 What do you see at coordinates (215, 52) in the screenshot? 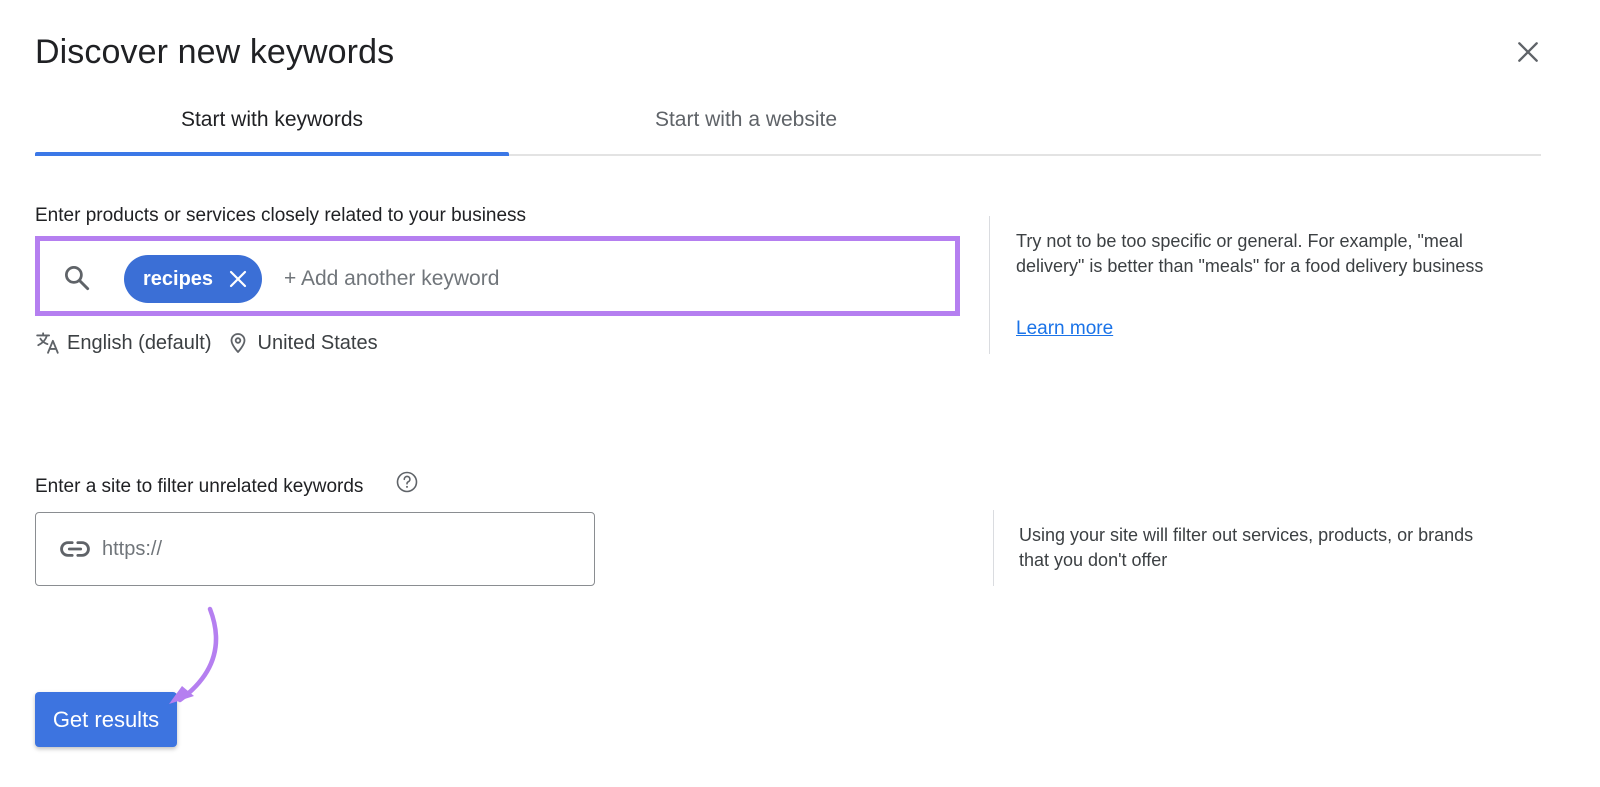
I see `dialog-title: Discover new keywords` at bounding box center [215, 52].